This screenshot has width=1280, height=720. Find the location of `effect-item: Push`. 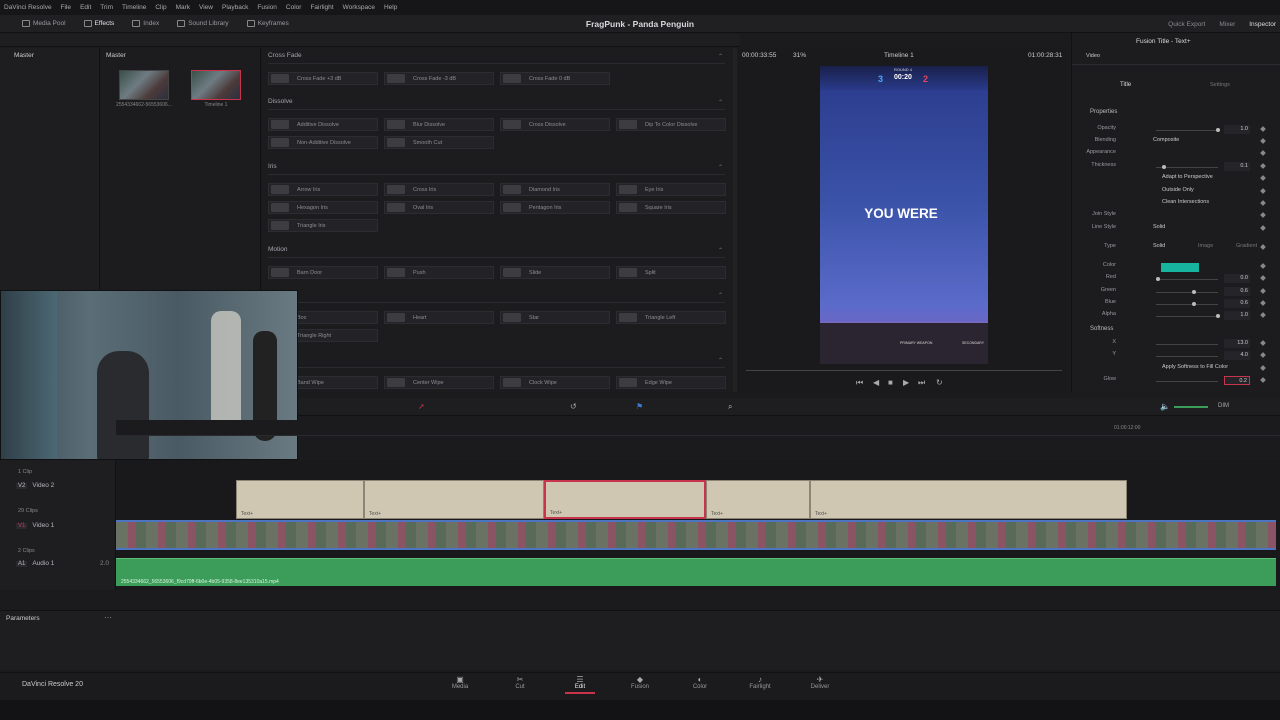

effect-item: Push is located at coordinates (439, 272).